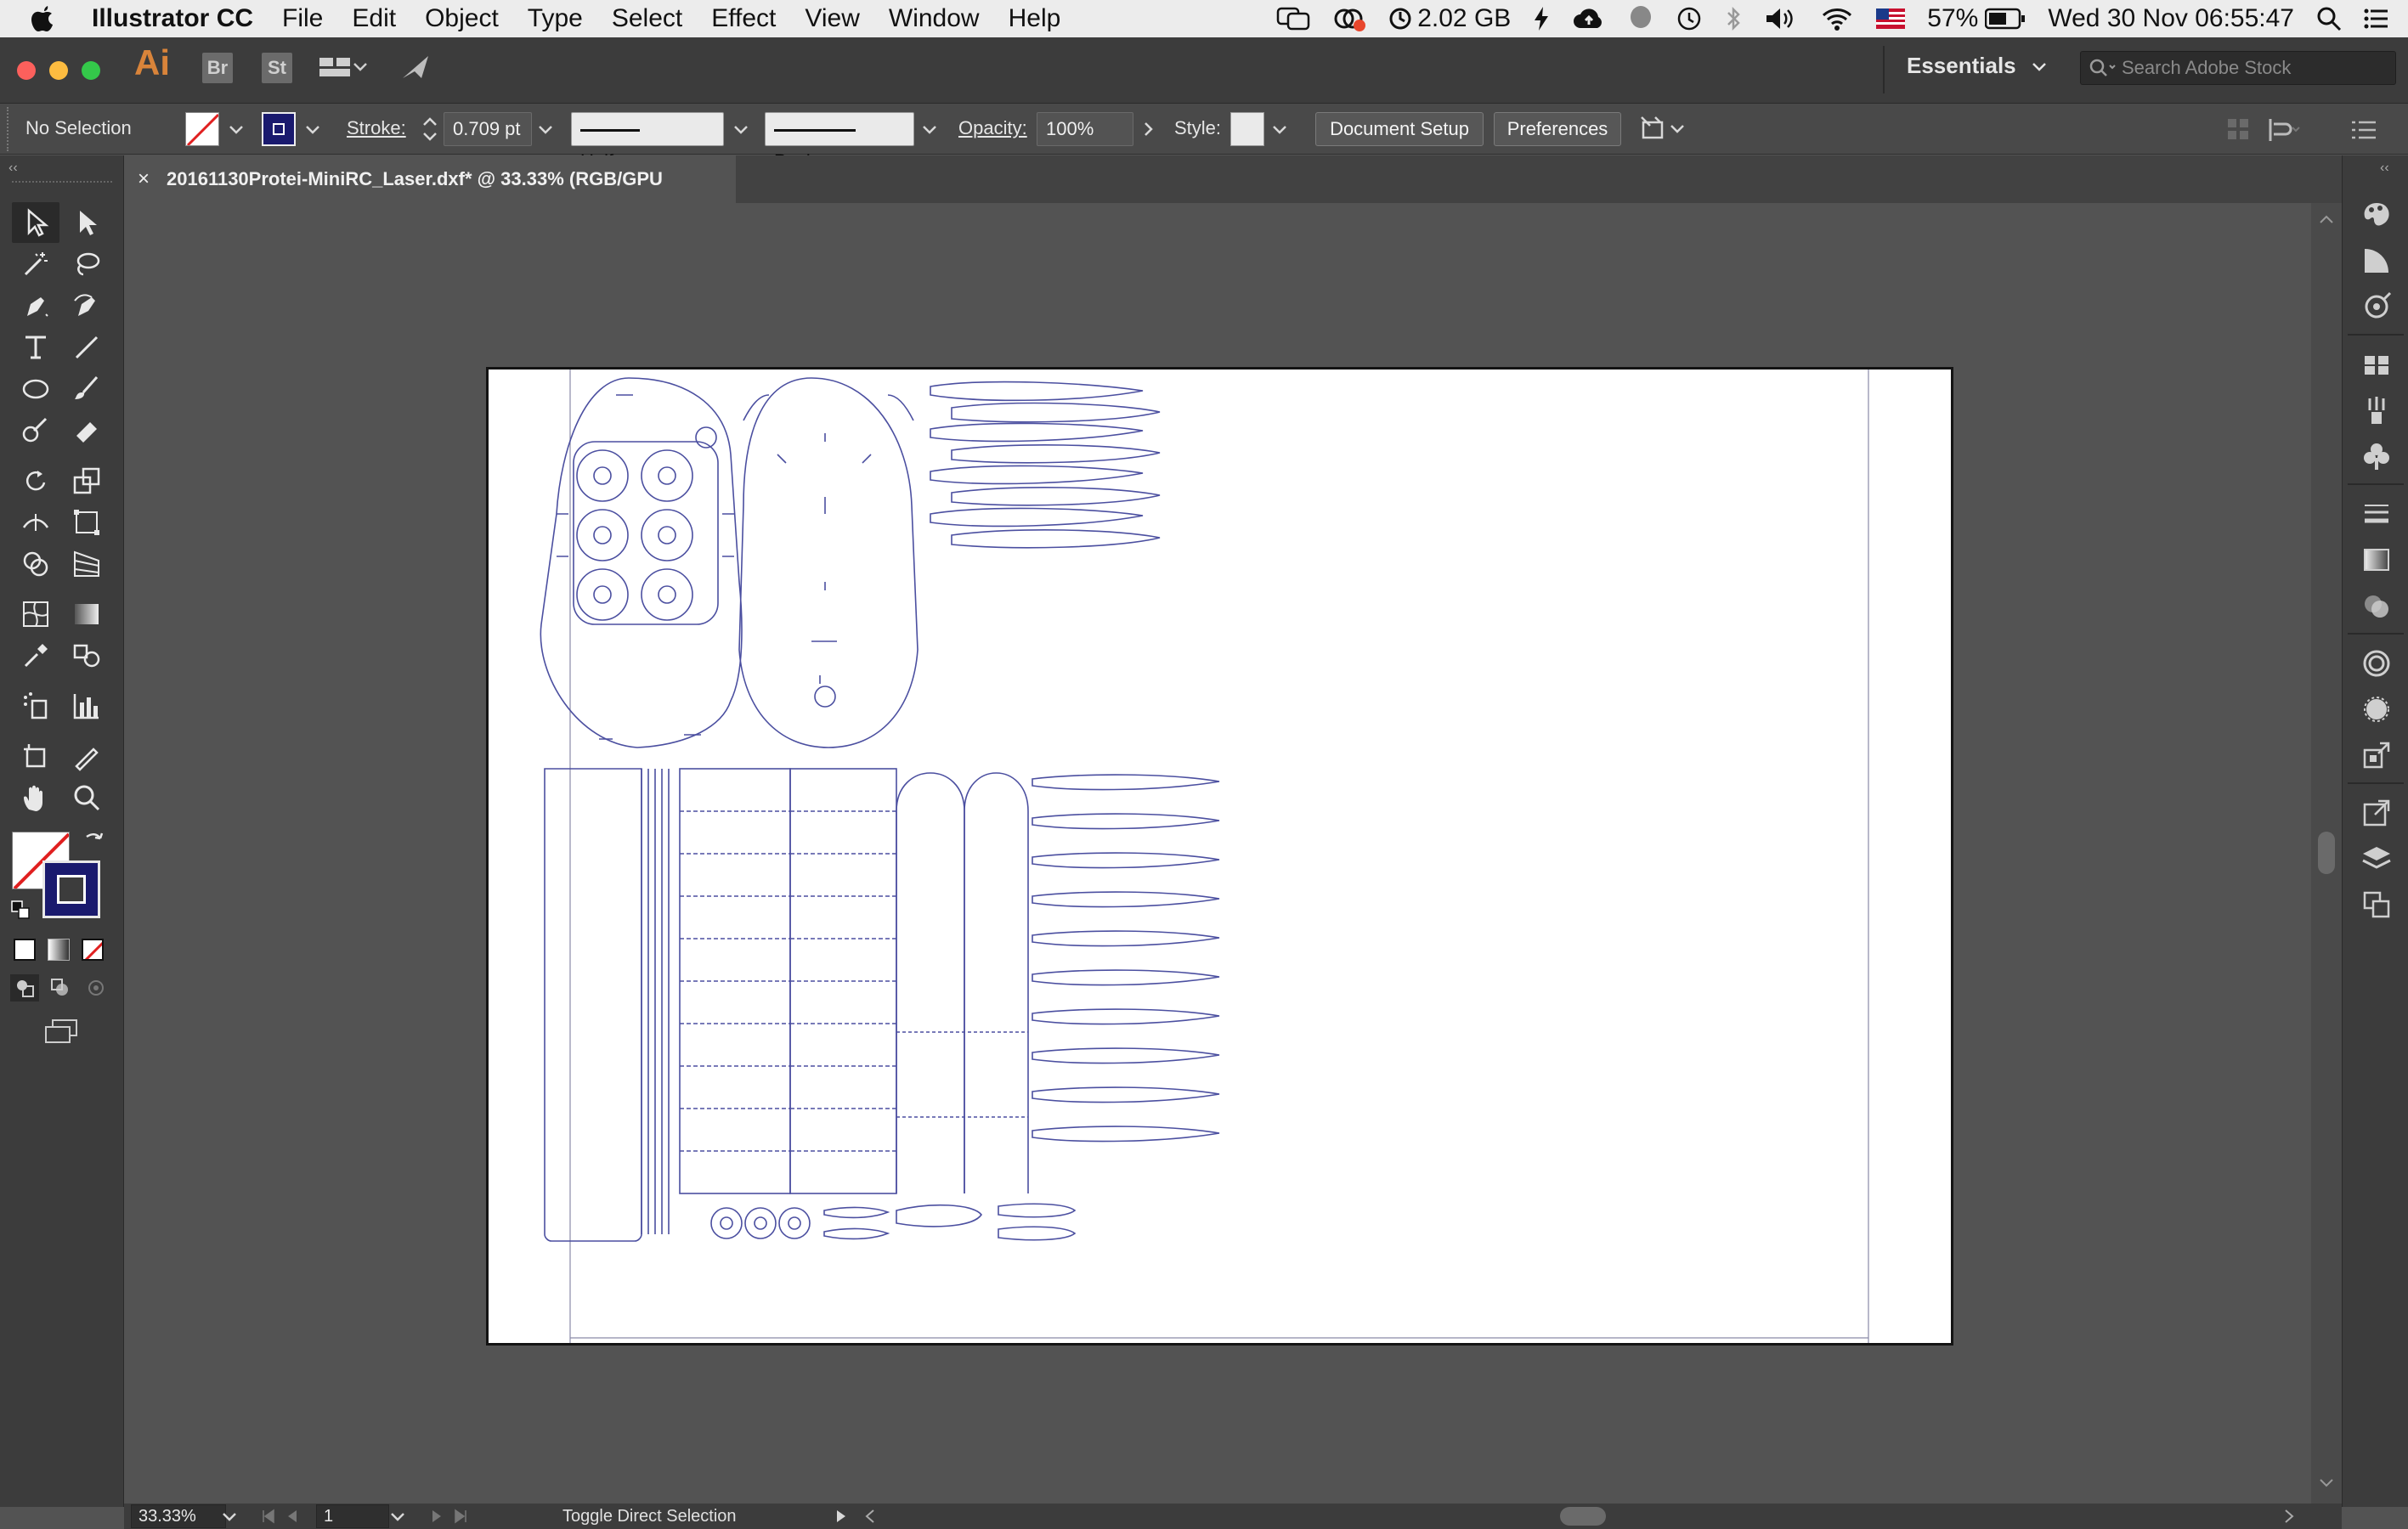  I want to click on first-artboard-icon, so click(268, 1516).